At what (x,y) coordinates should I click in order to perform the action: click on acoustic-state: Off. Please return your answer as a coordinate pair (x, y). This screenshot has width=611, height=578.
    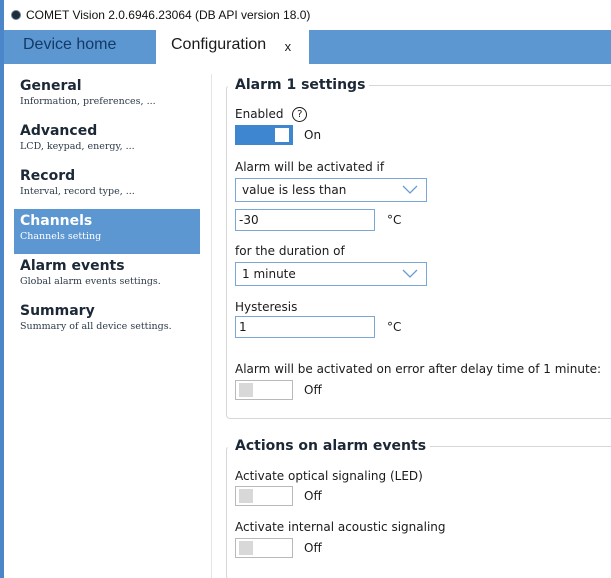
    Looking at the image, I should click on (313, 548).